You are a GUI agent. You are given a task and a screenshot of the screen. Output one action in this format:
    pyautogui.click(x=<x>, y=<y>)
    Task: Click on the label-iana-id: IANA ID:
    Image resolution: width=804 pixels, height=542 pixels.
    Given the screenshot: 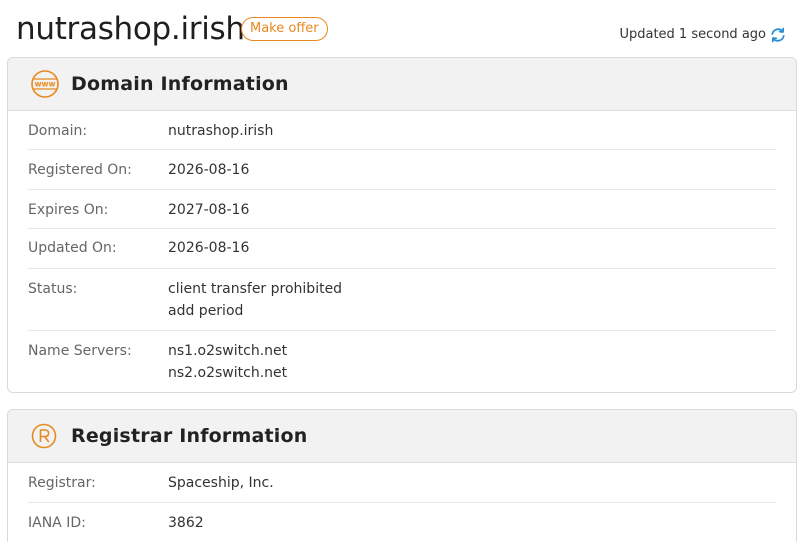 What is the action you would take?
    pyautogui.click(x=57, y=523)
    